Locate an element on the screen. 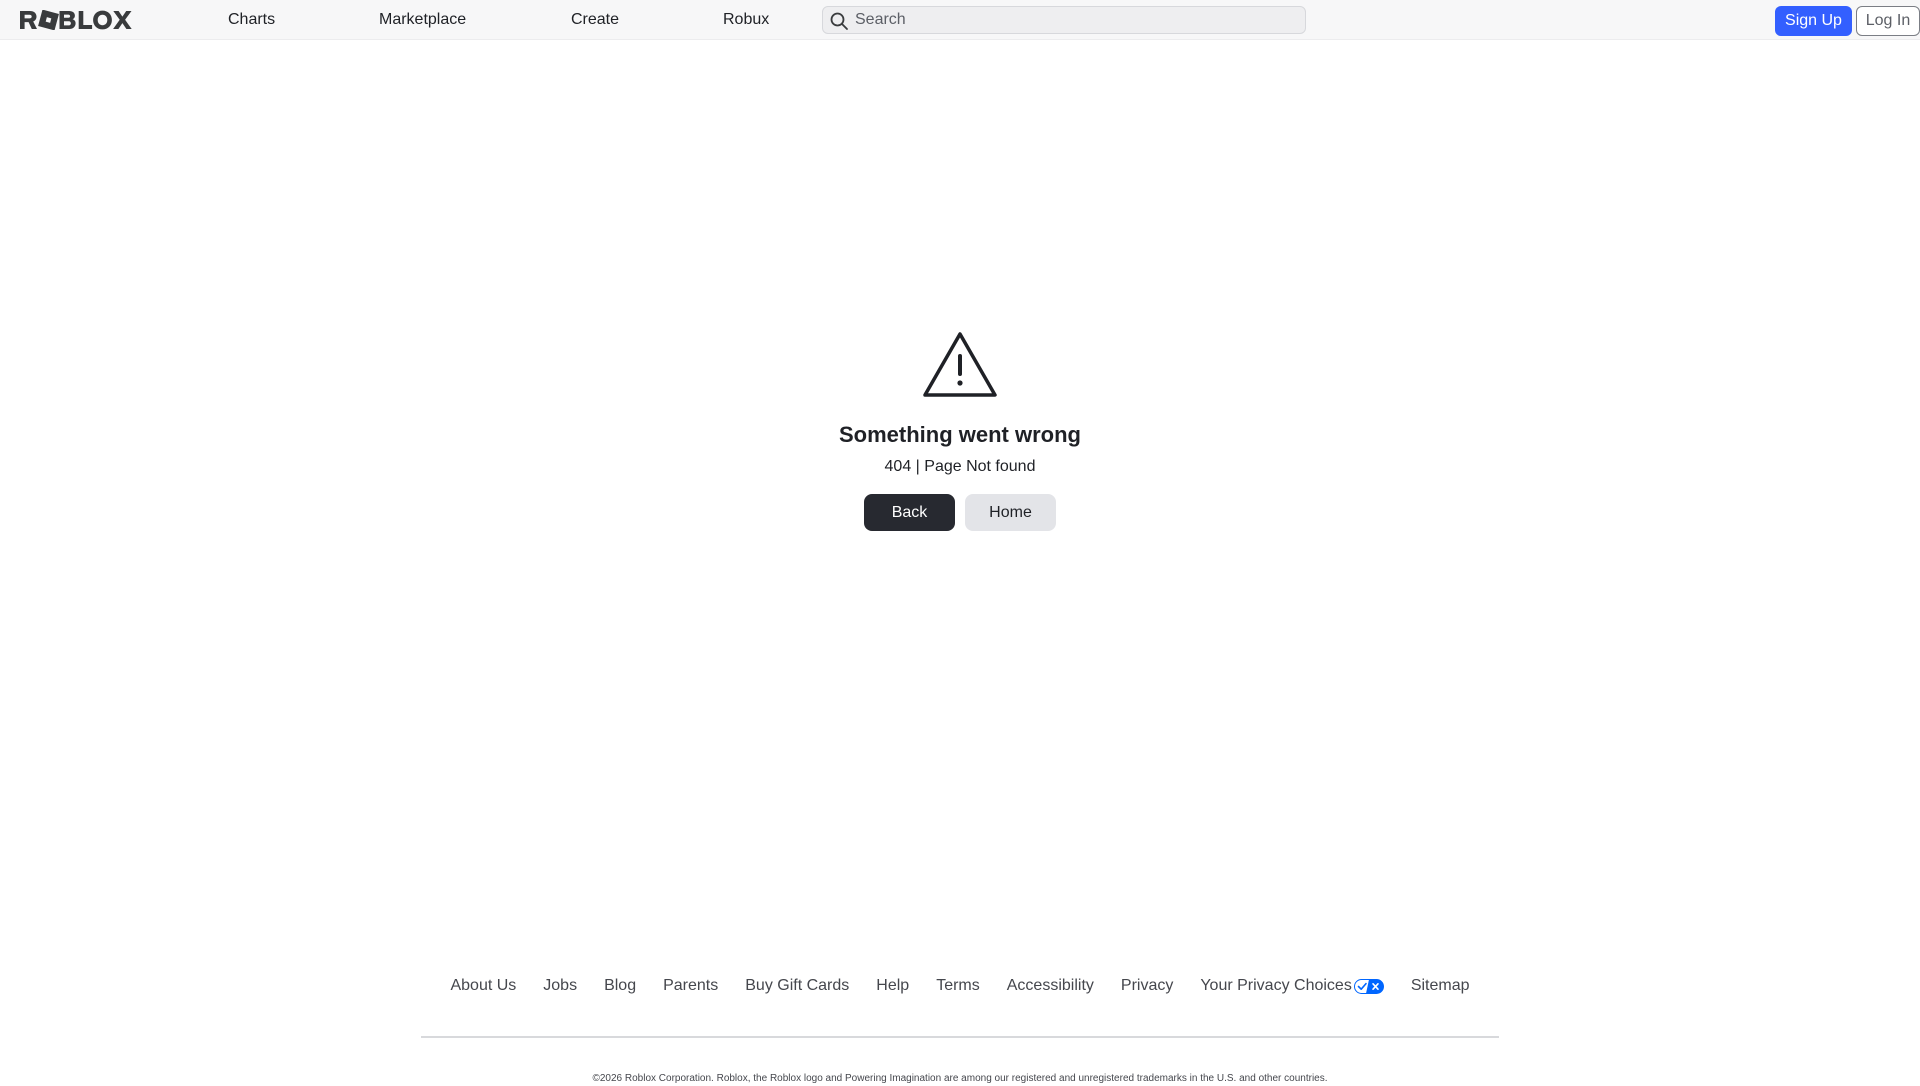  privacy-choices-toggle-icon is located at coordinates (1368, 986).